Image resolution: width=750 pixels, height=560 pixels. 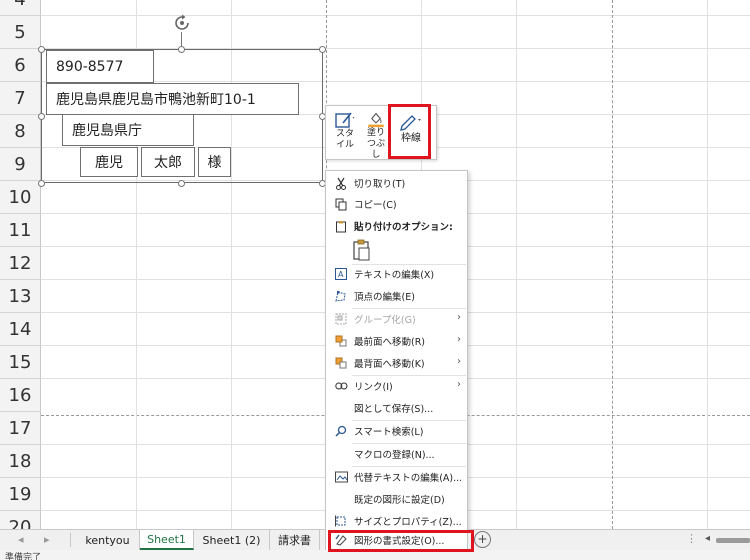 I want to click on style-button: スタイル, so click(x=345, y=133).